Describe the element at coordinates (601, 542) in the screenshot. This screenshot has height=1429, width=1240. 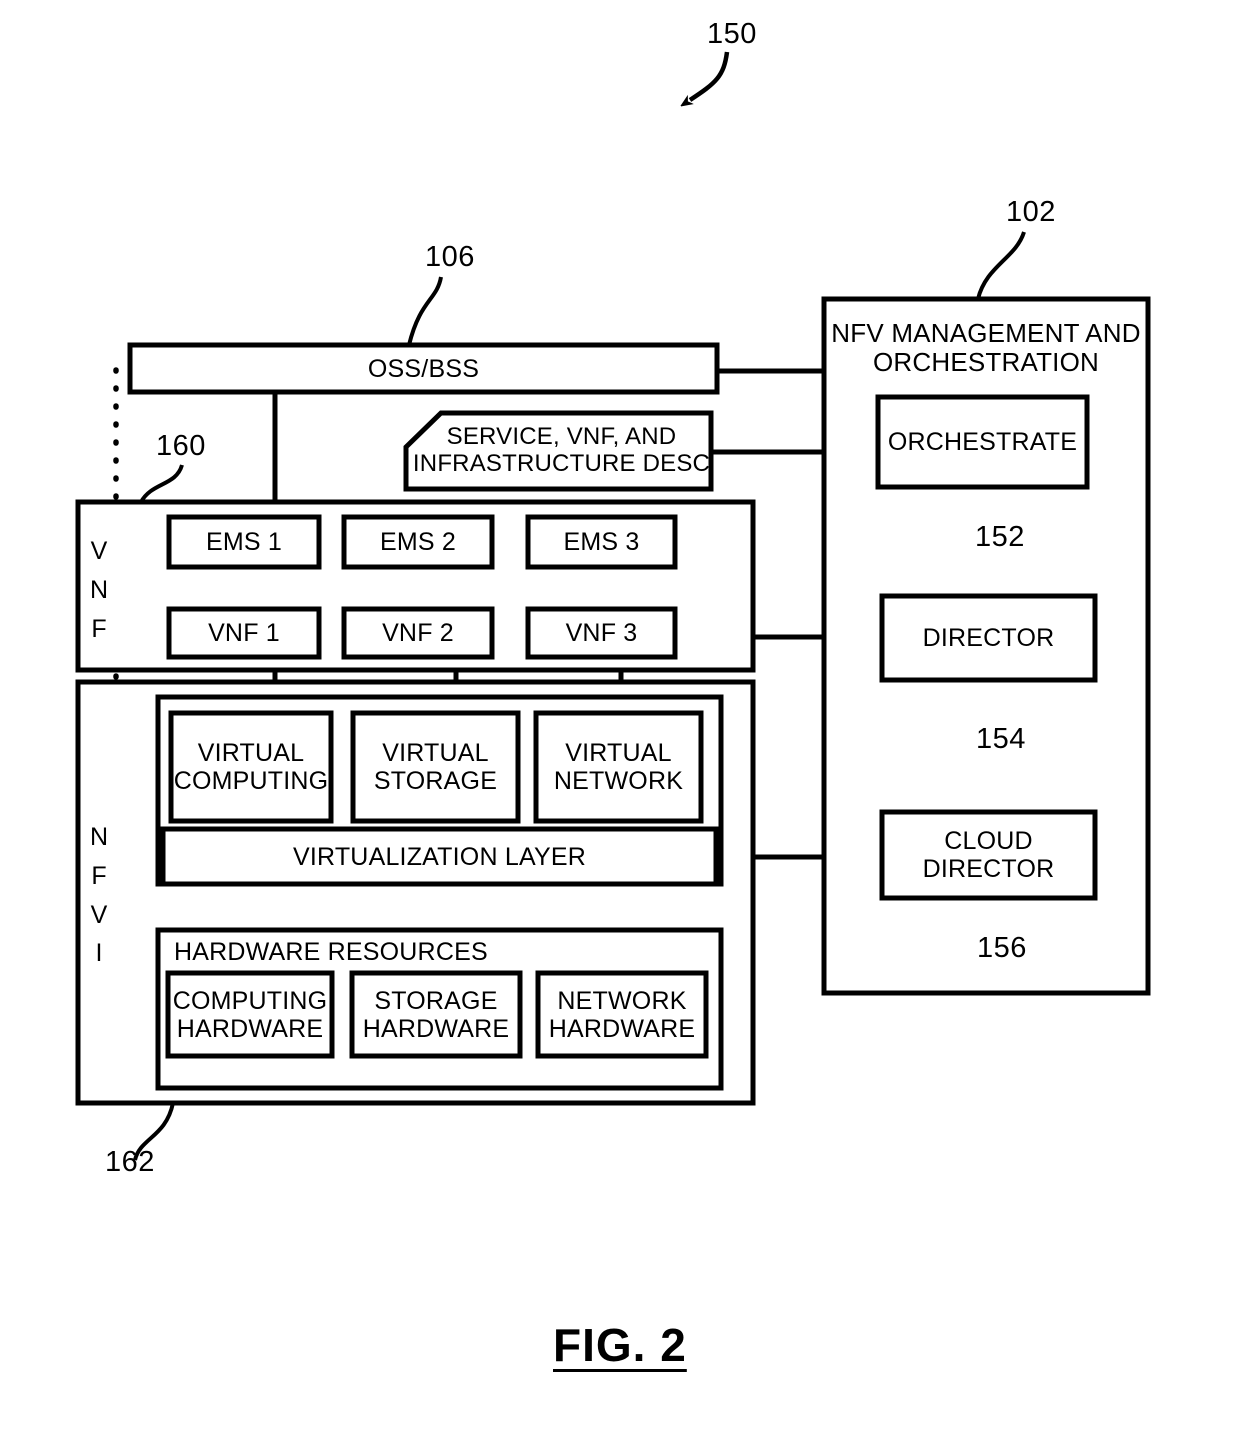
I see `ems-3-box` at that location.